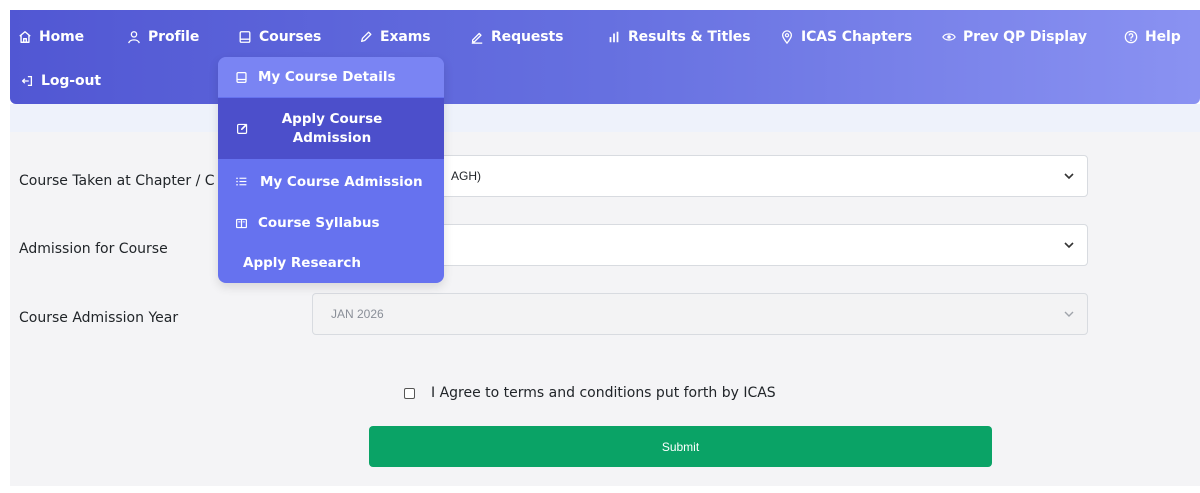  I want to click on nav-exams-label: Exams, so click(405, 37).